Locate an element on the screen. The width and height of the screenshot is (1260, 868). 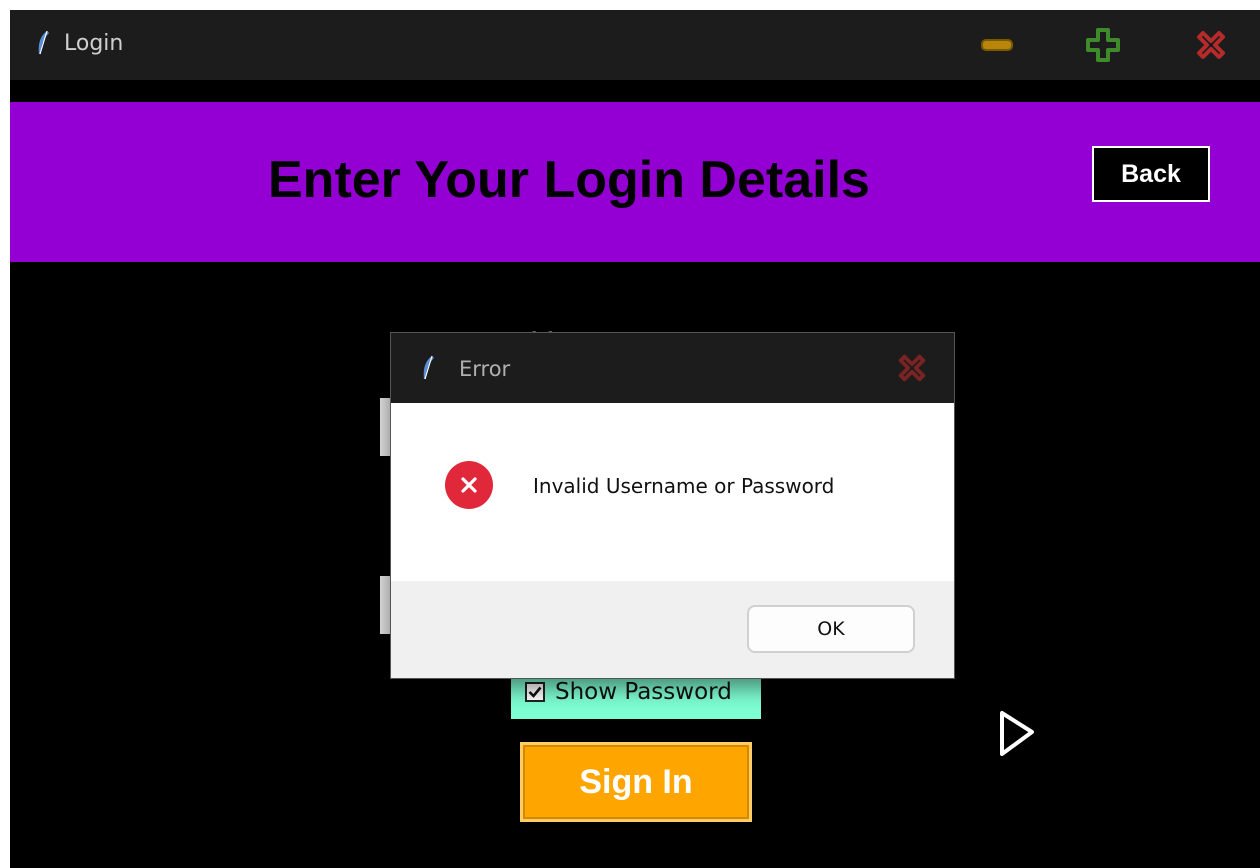
dialog-title-bar: Error is located at coordinates (672, 368).